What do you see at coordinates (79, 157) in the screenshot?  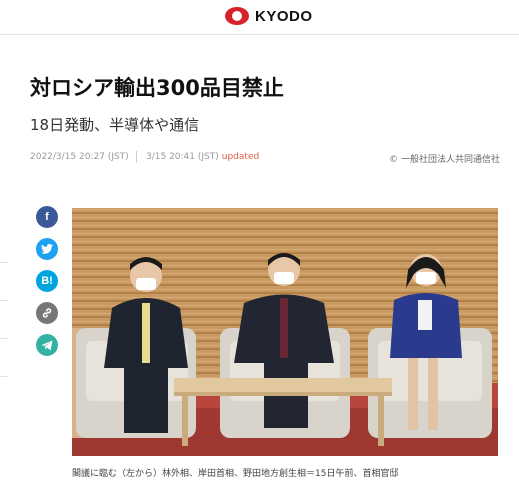 I see `published-time: 2022/3/15 20:27 (JST)` at bounding box center [79, 157].